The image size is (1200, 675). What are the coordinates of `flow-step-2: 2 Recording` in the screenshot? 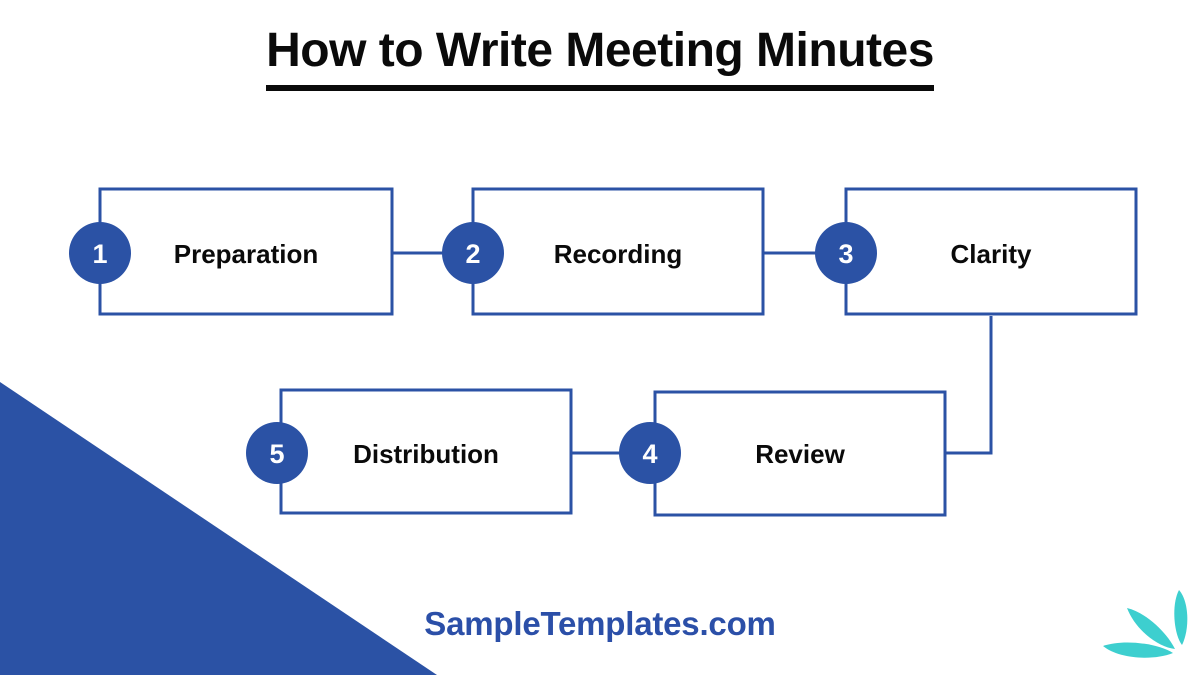 It's located at (603, 251).